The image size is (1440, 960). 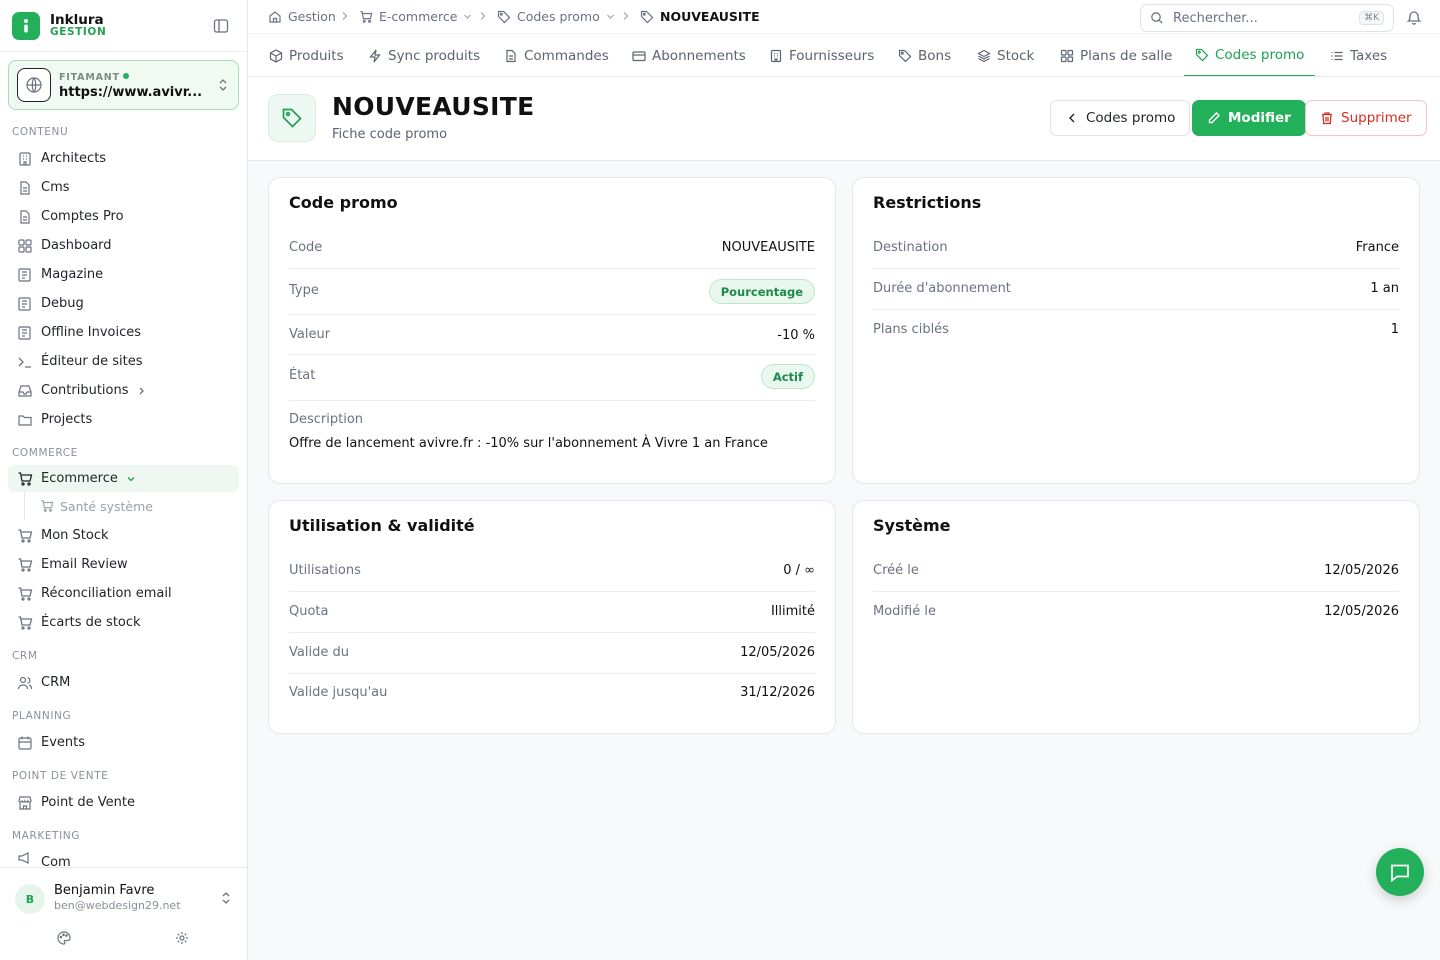 What do you see at coordinates (304, 290) in the screenshot?
I see `field-label: Type` at bounding box center [304, 290].